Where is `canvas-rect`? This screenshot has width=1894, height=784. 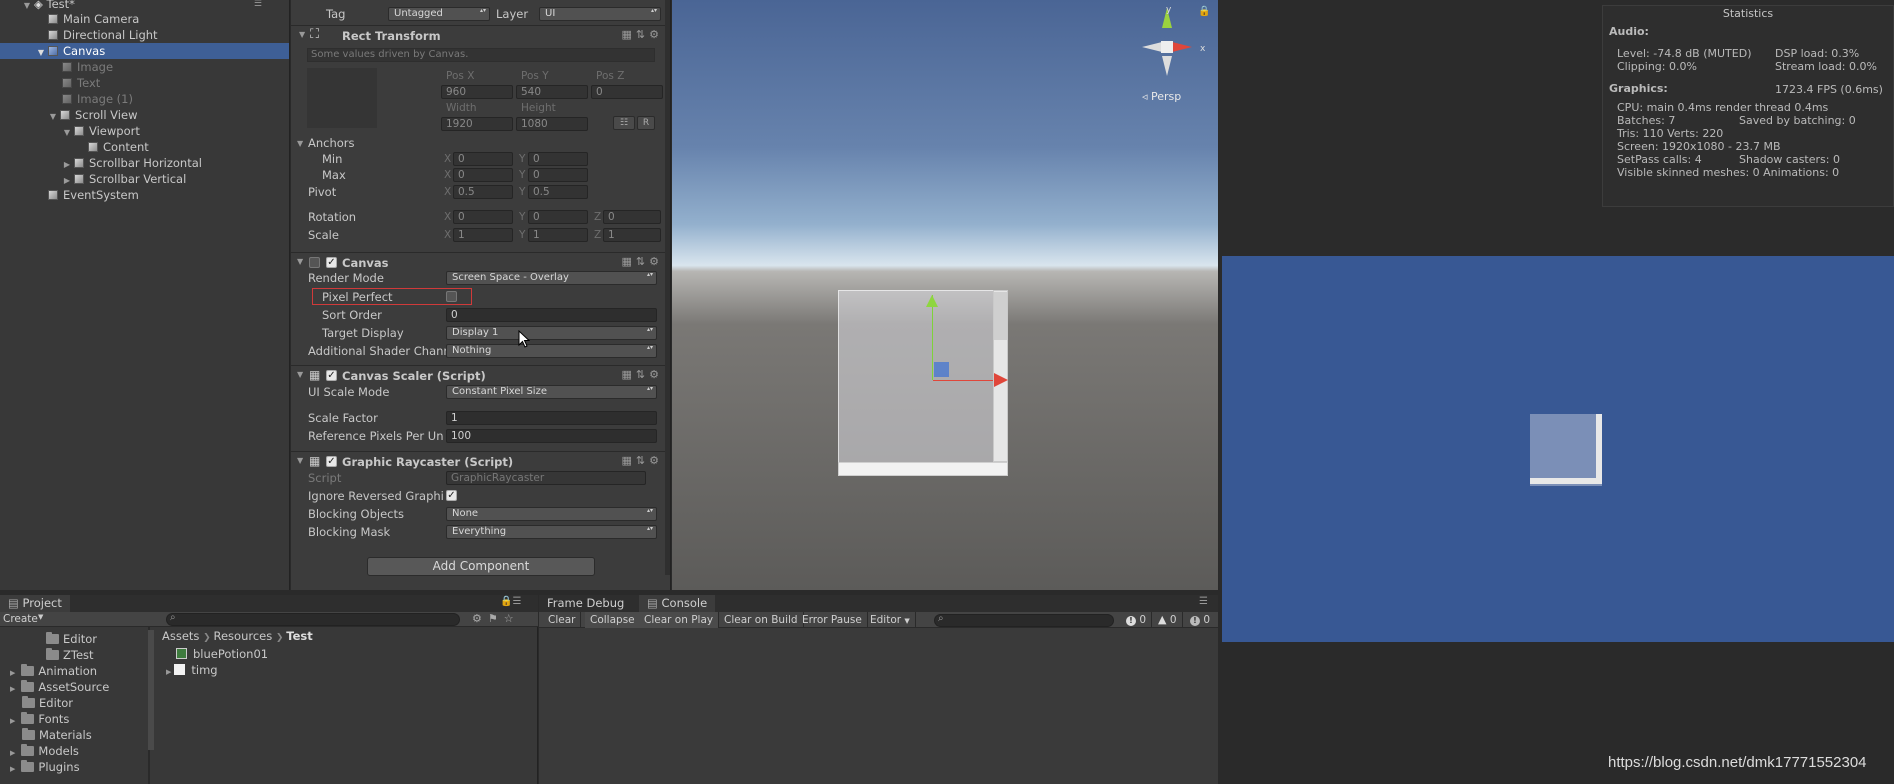 canvas-rect is located at coordinates (923, 382).